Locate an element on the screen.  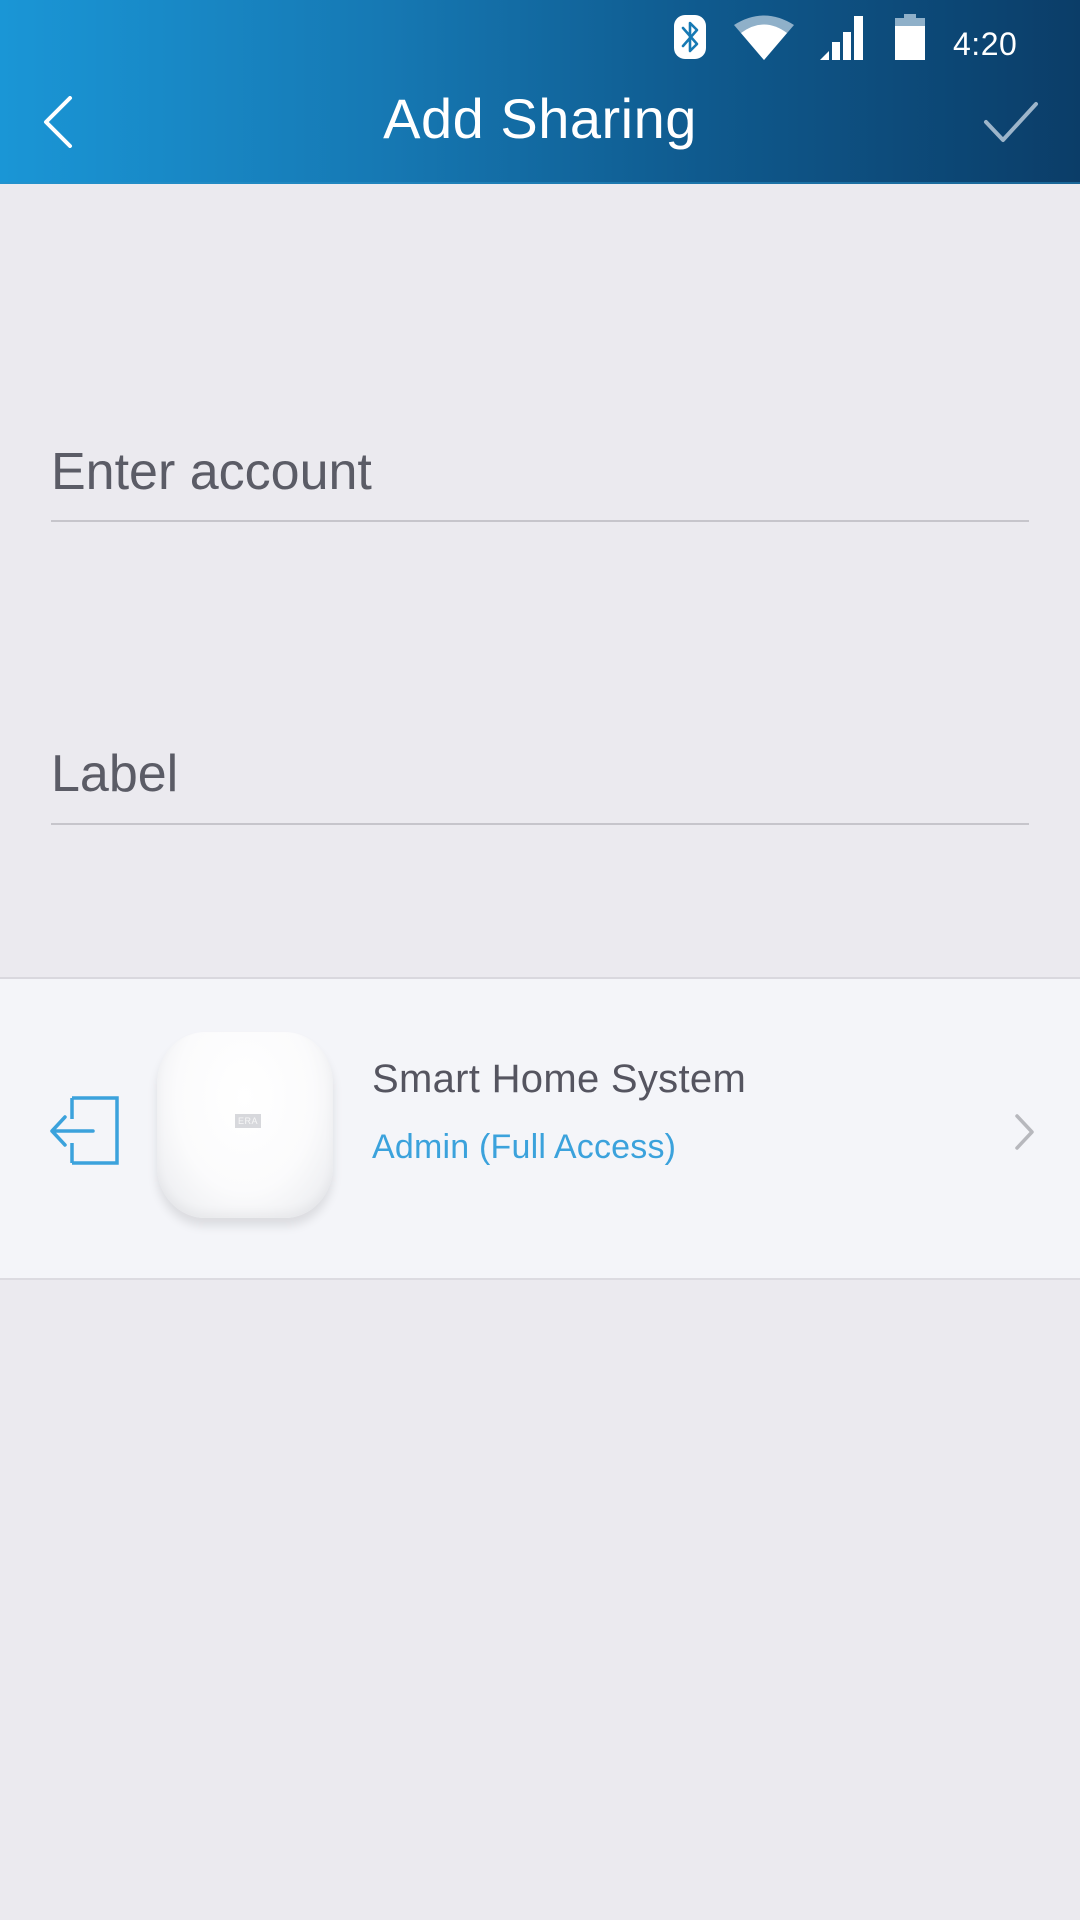
page-title: Add Sharing is located at coordinates (540, 118).